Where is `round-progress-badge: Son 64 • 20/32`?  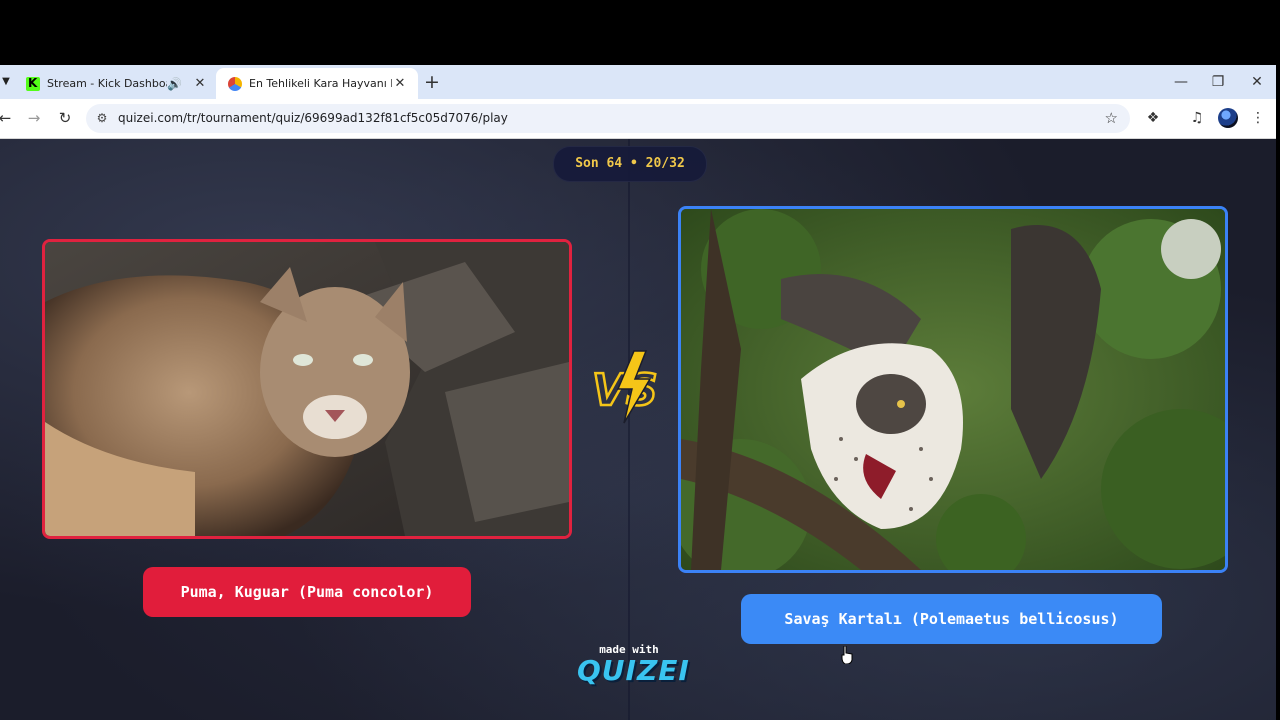
round-progress-badge: Son 64 • 20/32 is located at coordinates (630, 164).